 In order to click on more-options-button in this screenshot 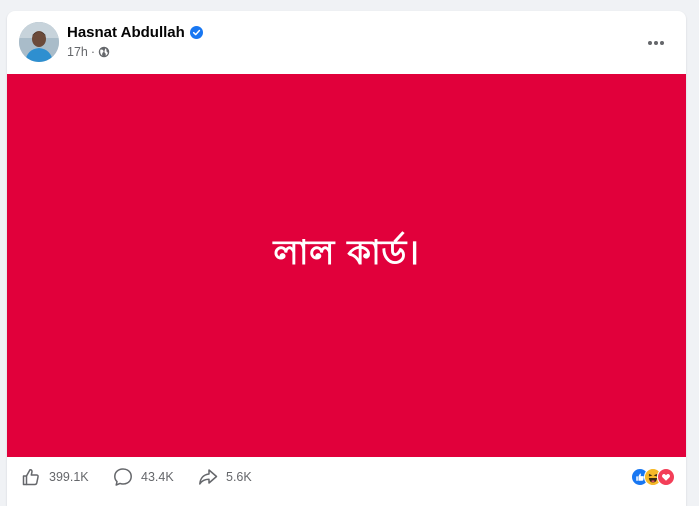, I will do `click(656, 43)`.